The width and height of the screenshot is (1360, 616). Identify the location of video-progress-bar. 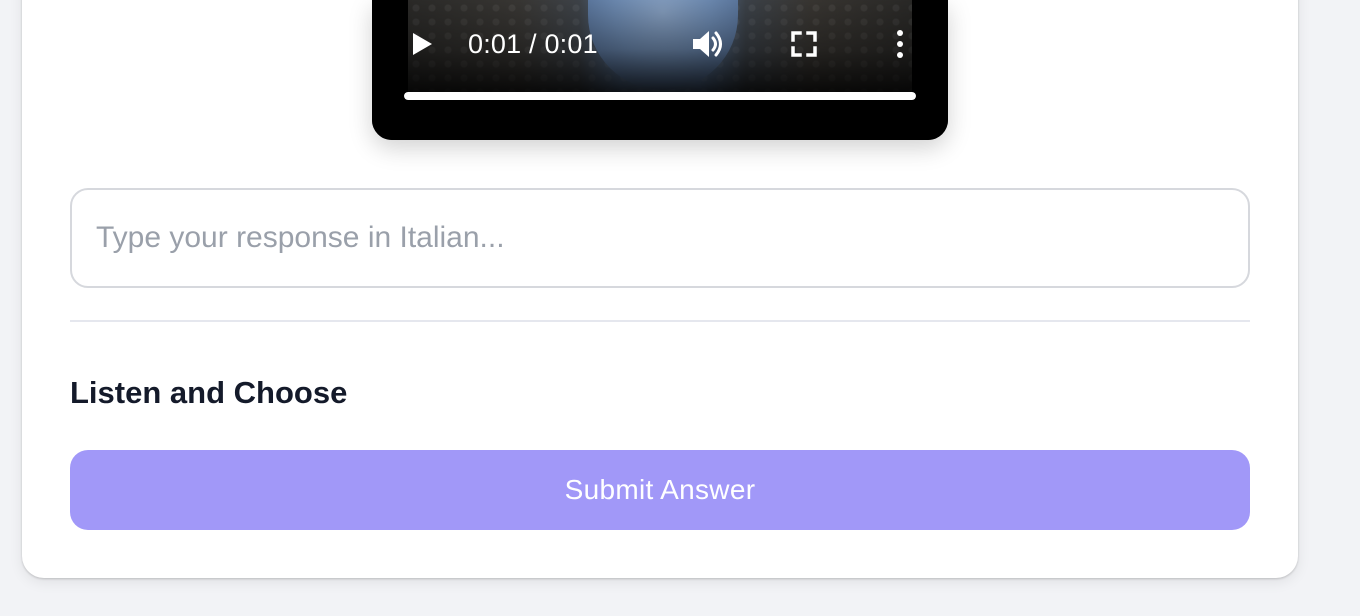
(660, 96).